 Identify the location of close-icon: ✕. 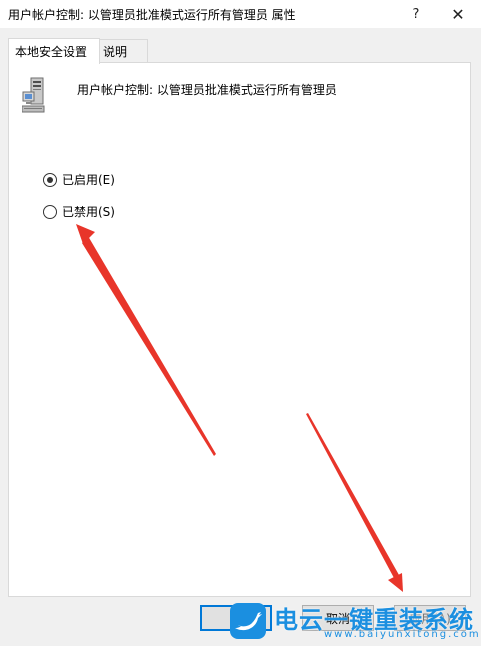
(458, 14).